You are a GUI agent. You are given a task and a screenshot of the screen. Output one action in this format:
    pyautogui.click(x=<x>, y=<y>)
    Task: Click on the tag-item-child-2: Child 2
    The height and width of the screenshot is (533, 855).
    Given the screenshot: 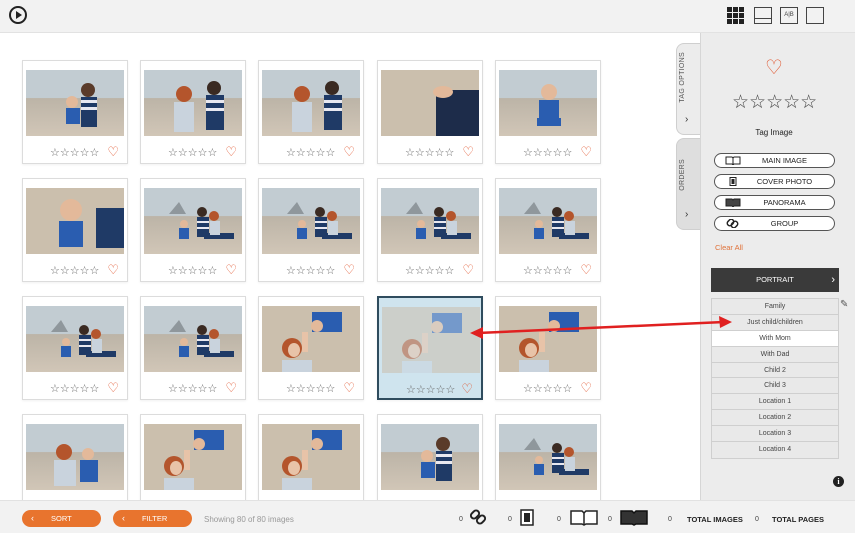 What is the action you would take?
    pyautogui.click(x=775, y=371)
    